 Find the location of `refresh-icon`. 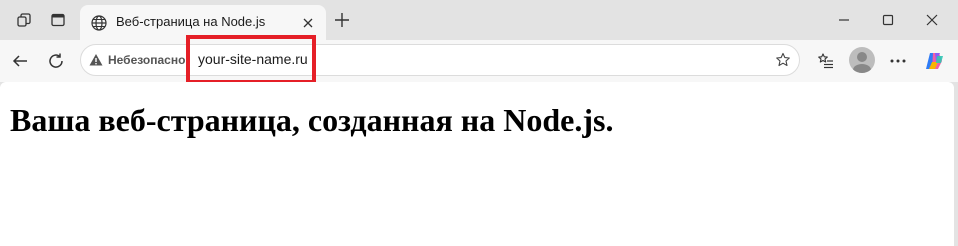

refresh-icon is located at coordinates (56, 61).